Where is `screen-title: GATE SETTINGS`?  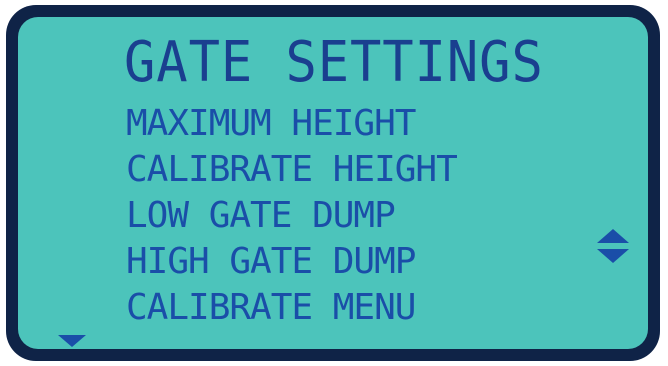 screen-title: GATE SETTINGS is located at coordinates (334, 62).